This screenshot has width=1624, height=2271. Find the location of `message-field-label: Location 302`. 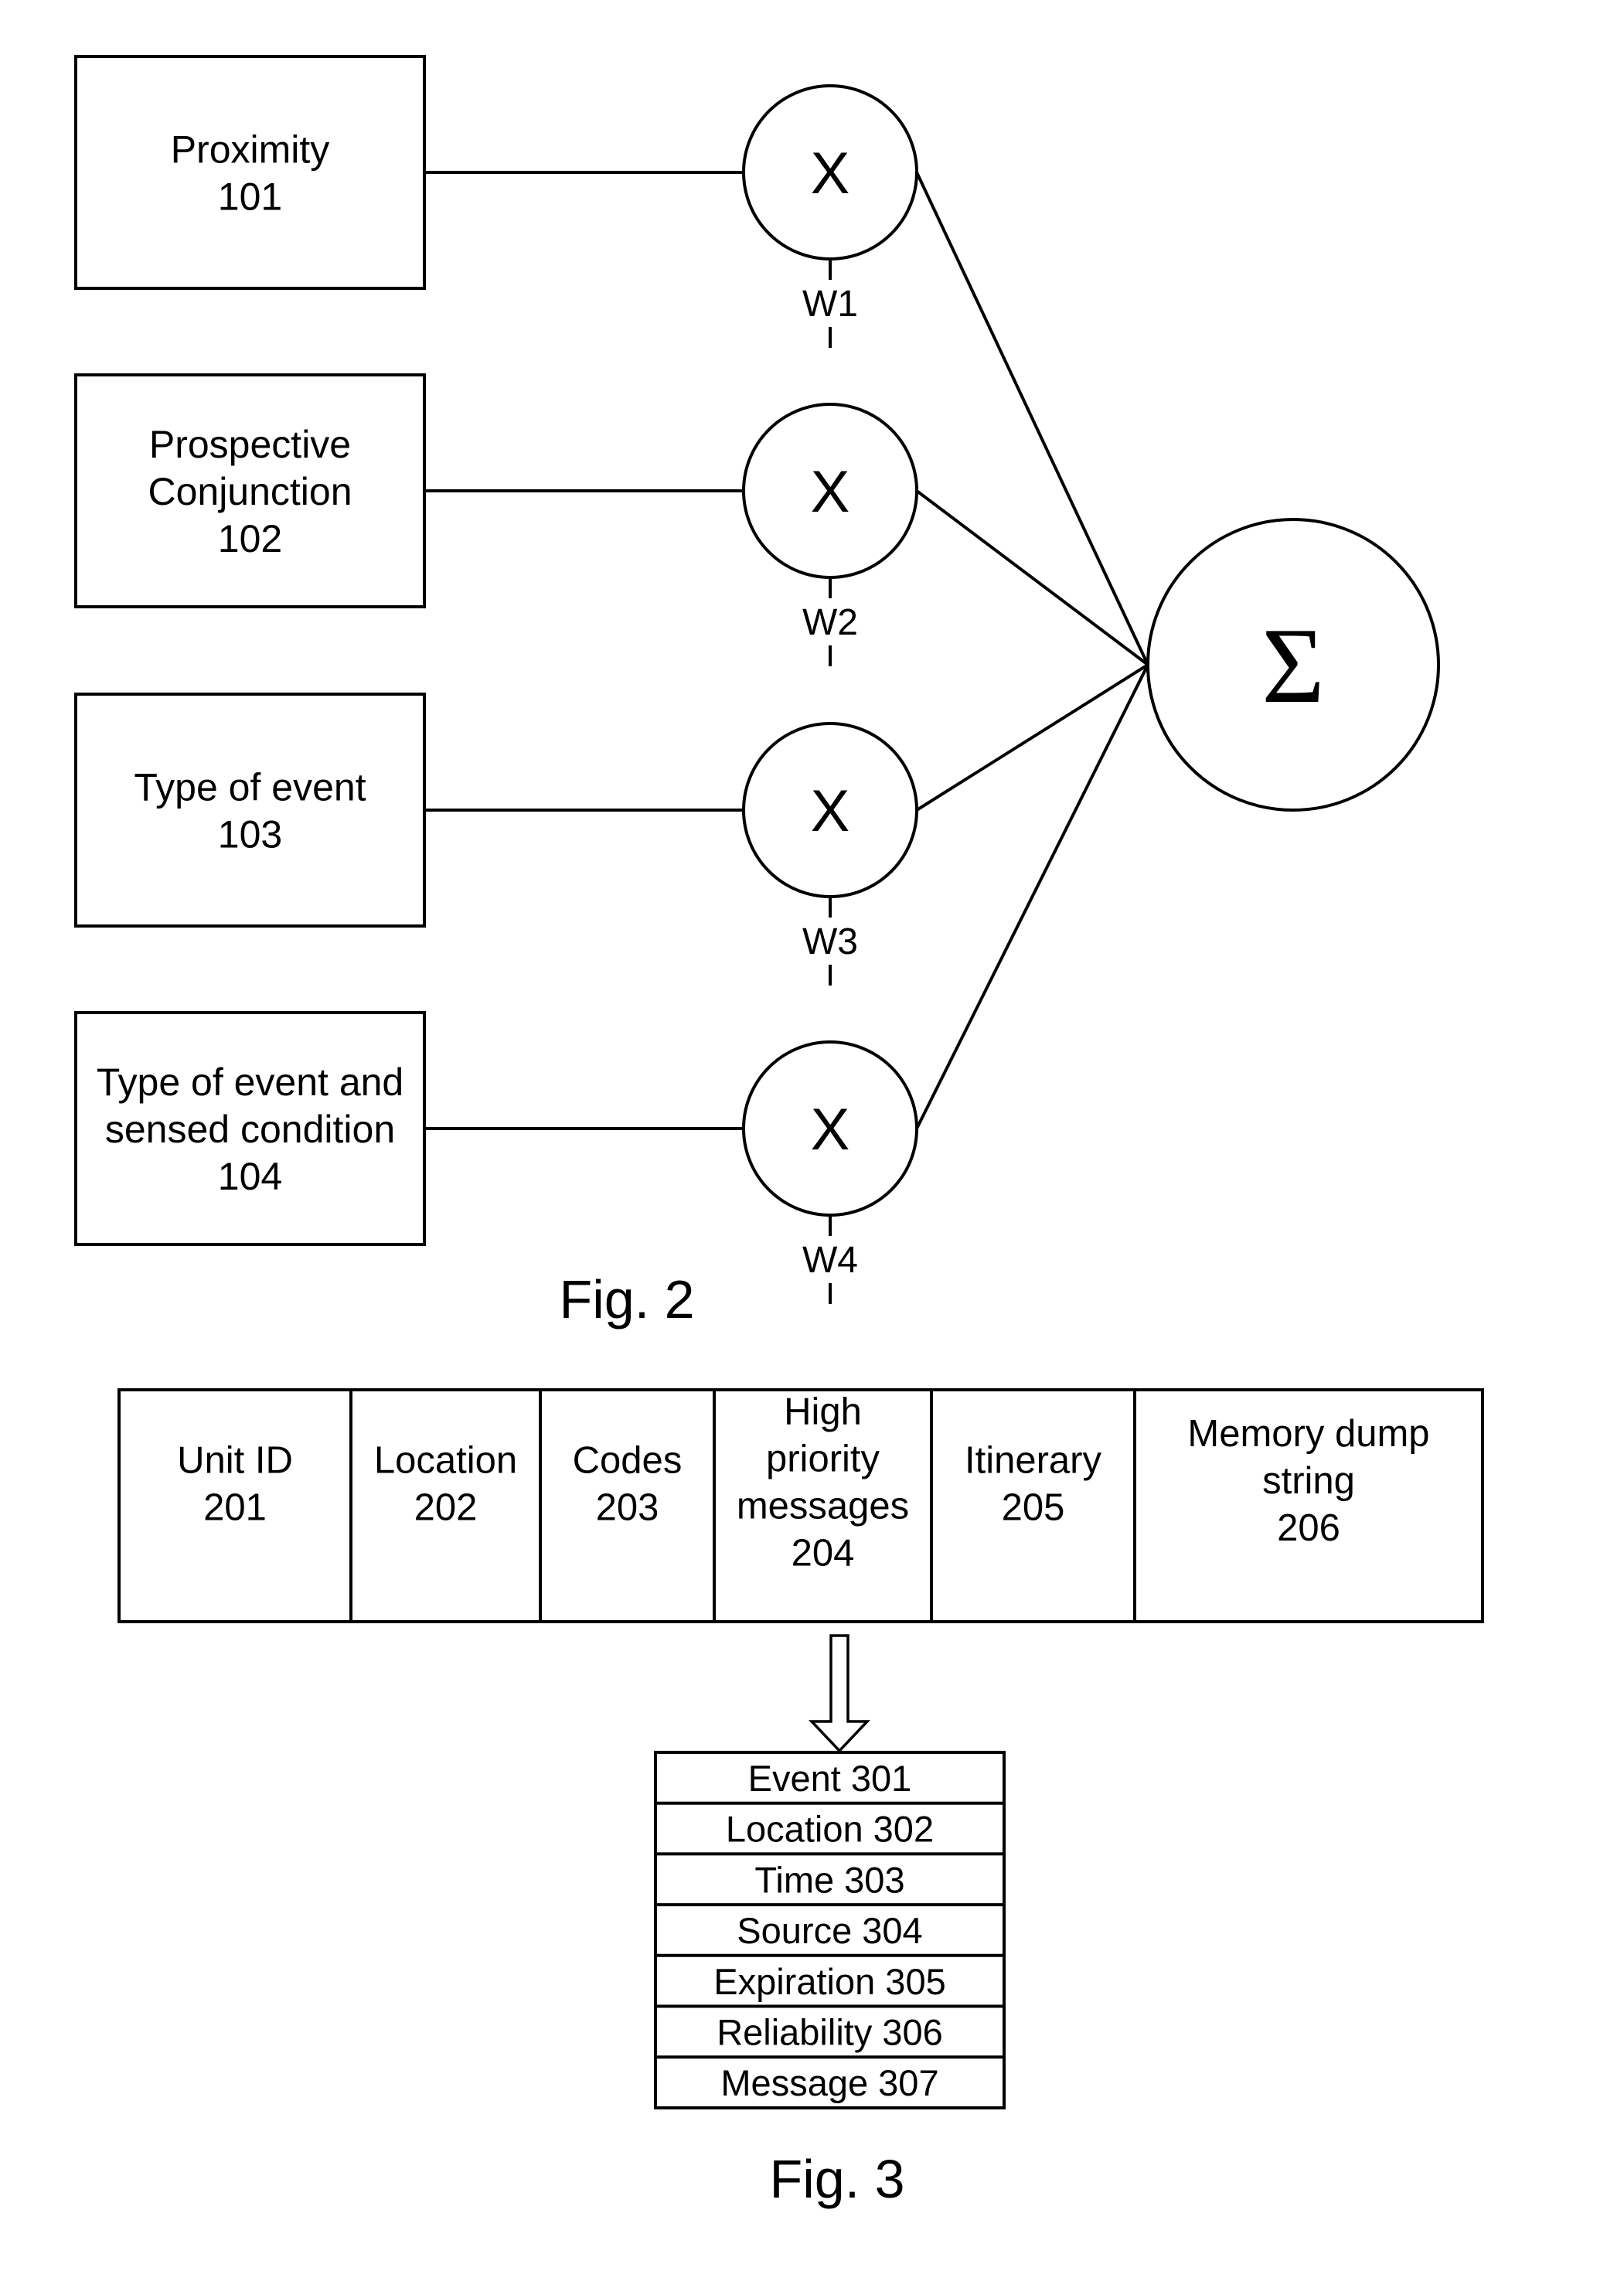

message-field-label: Location 302 is located at coordinates (830, 1830).